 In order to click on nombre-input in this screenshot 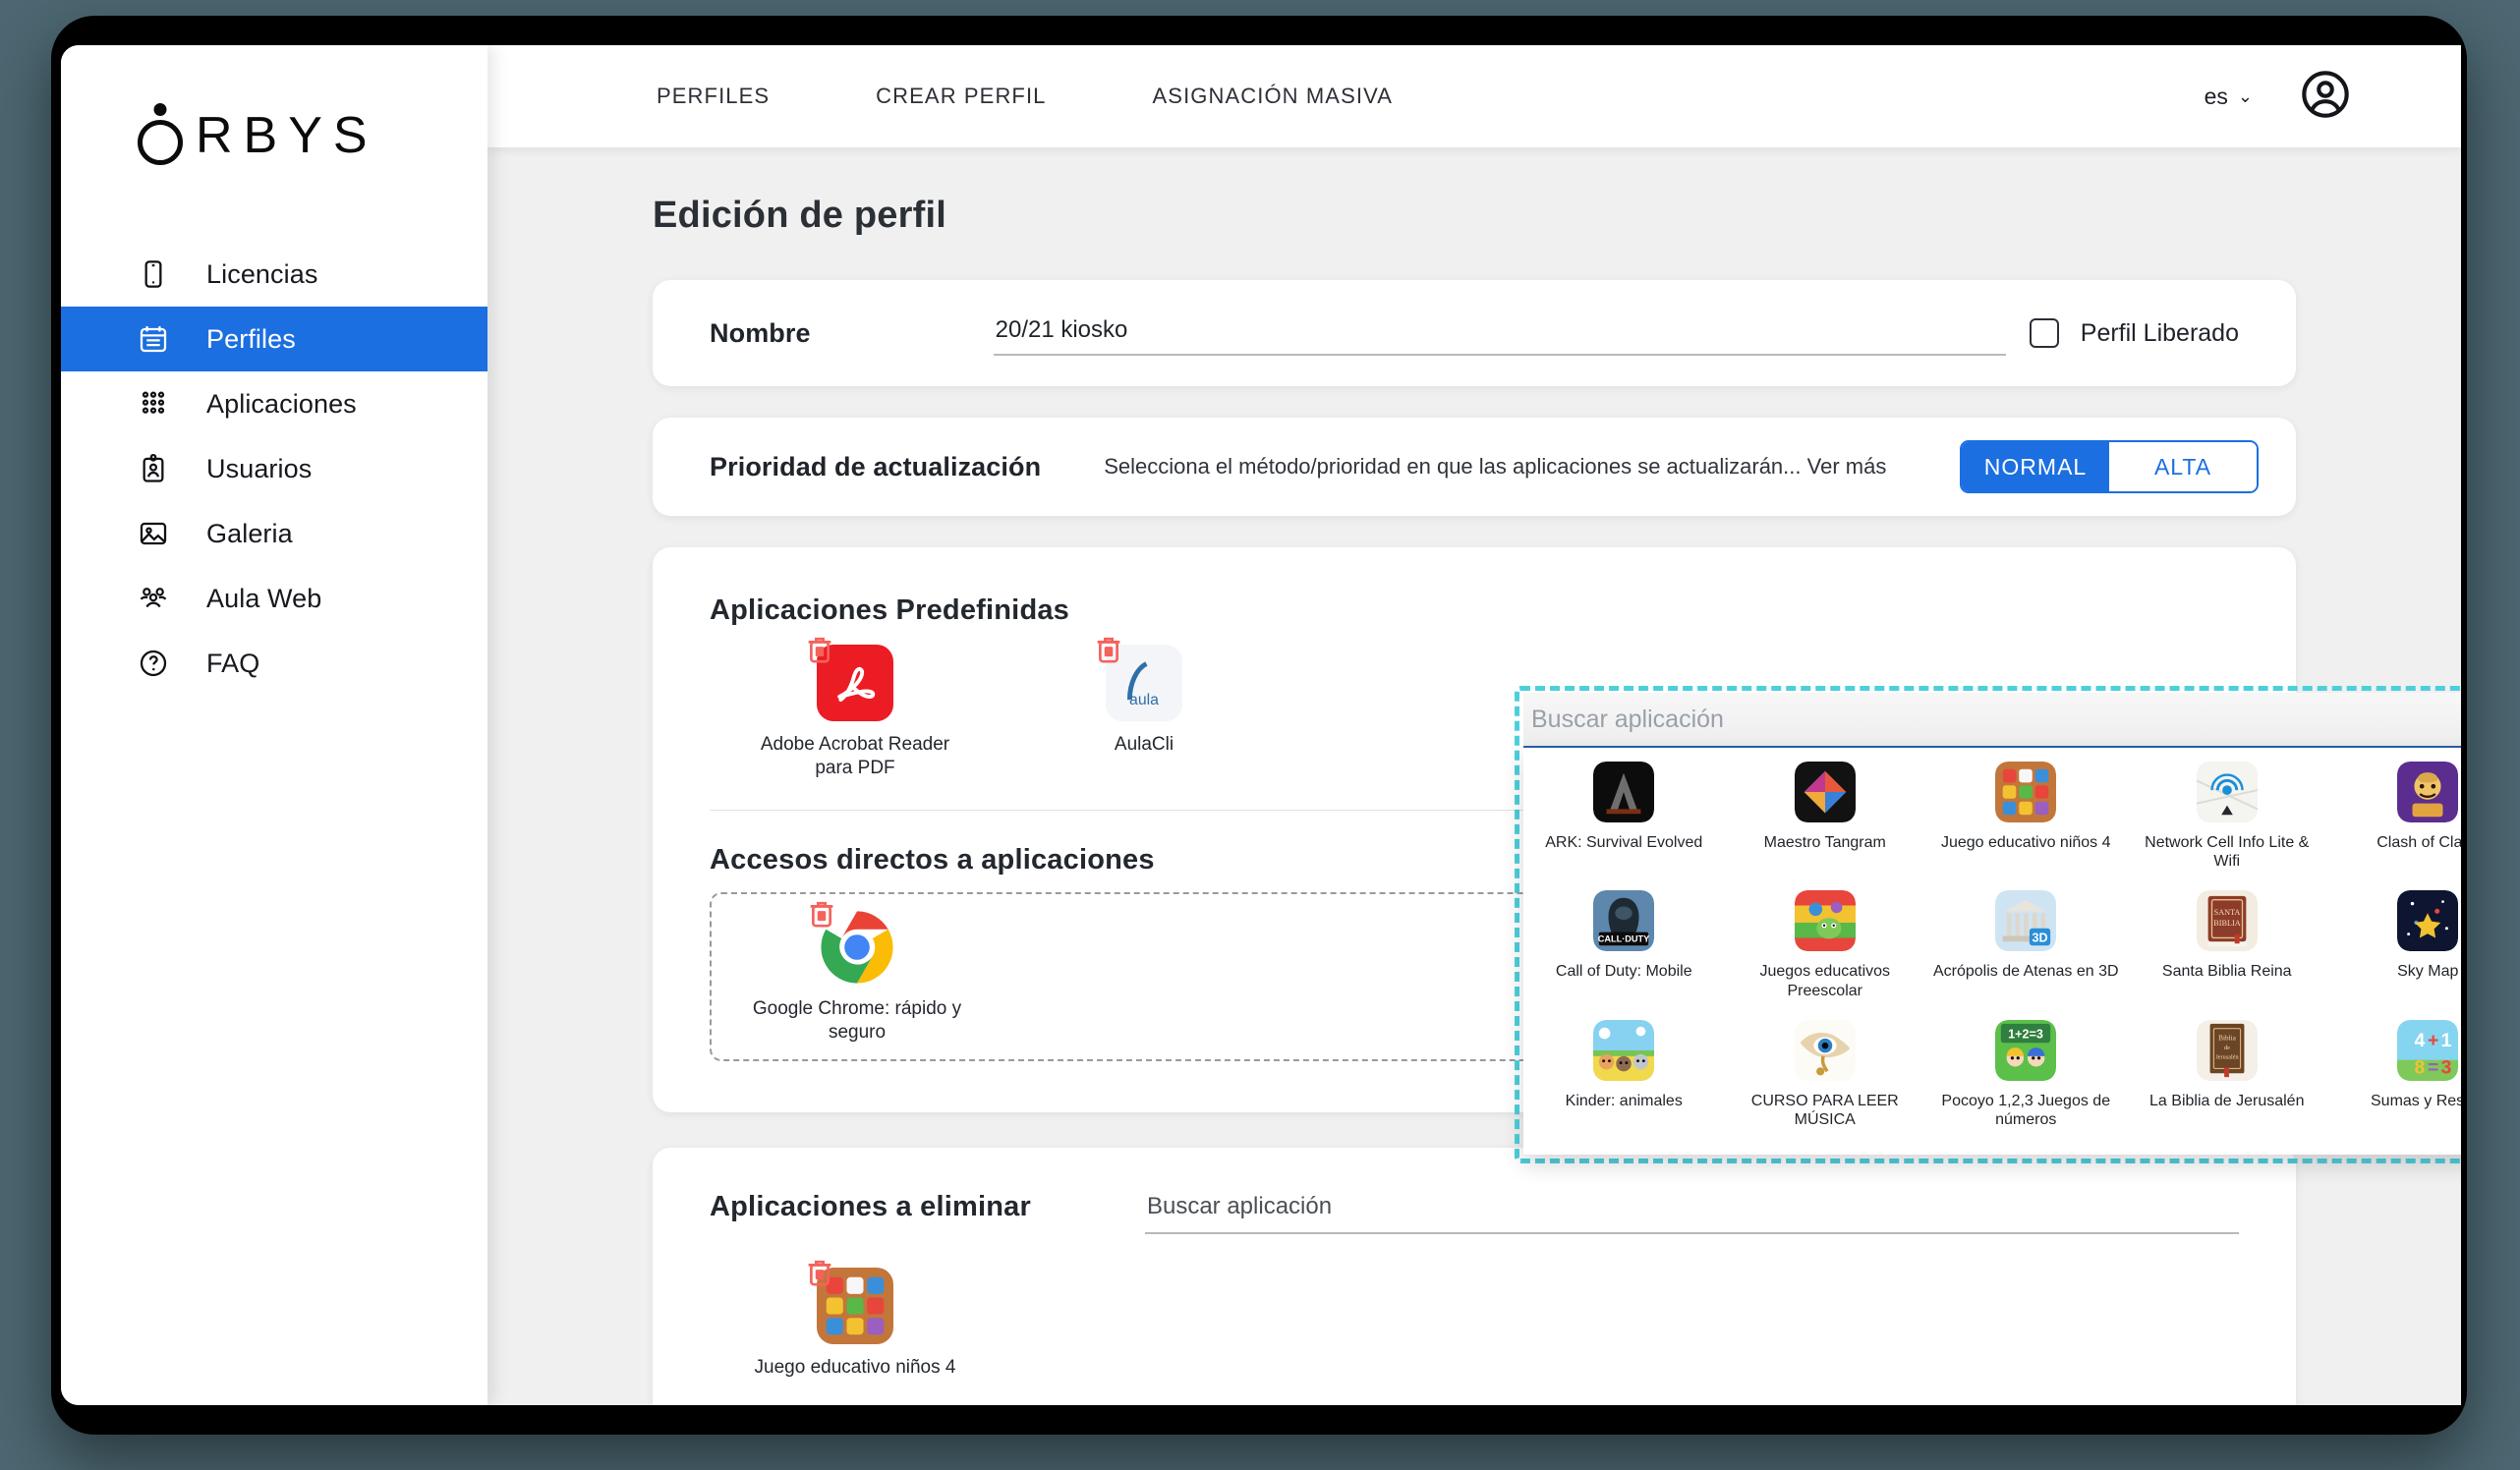, I will do `click(1499, 334)`.